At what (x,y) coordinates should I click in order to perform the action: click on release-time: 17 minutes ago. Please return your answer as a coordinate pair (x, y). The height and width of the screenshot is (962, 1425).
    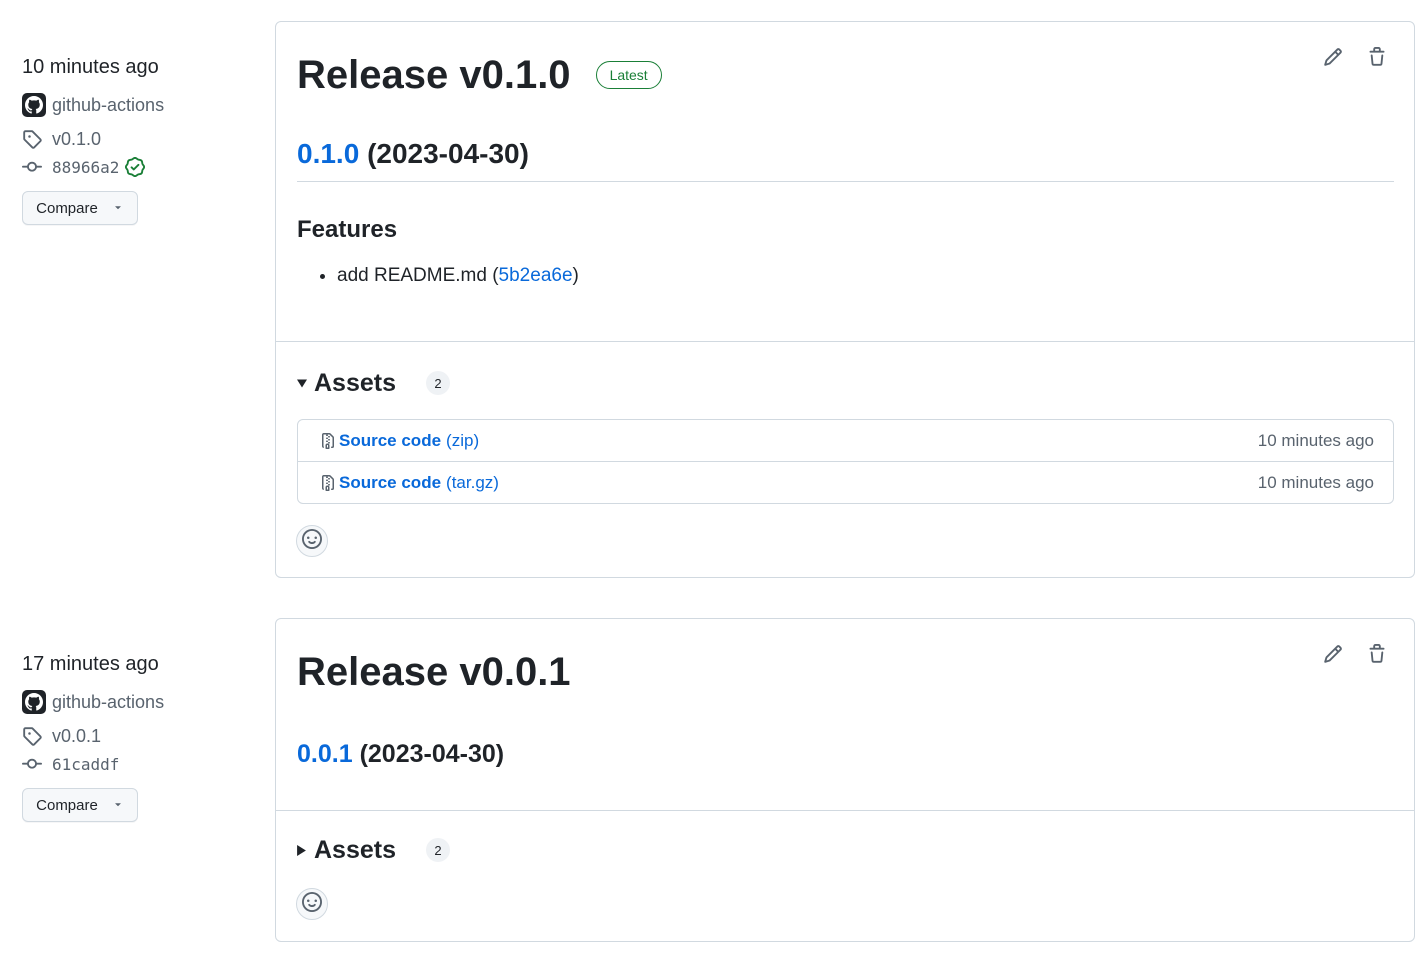
    Looking at the image, I should click on (90, 664).